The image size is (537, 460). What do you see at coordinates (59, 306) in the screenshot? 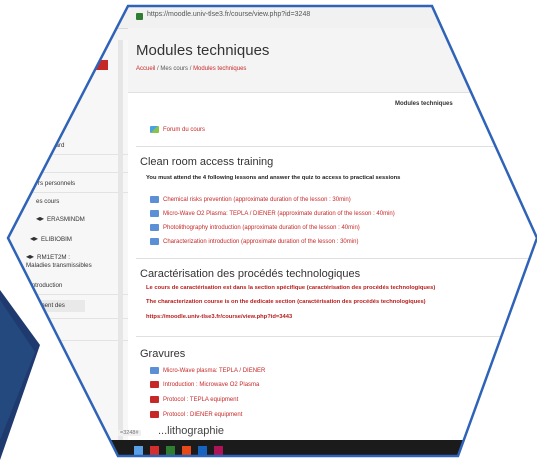
I see `sidebar-item-section: ement des` at bounding box center [59, 306].